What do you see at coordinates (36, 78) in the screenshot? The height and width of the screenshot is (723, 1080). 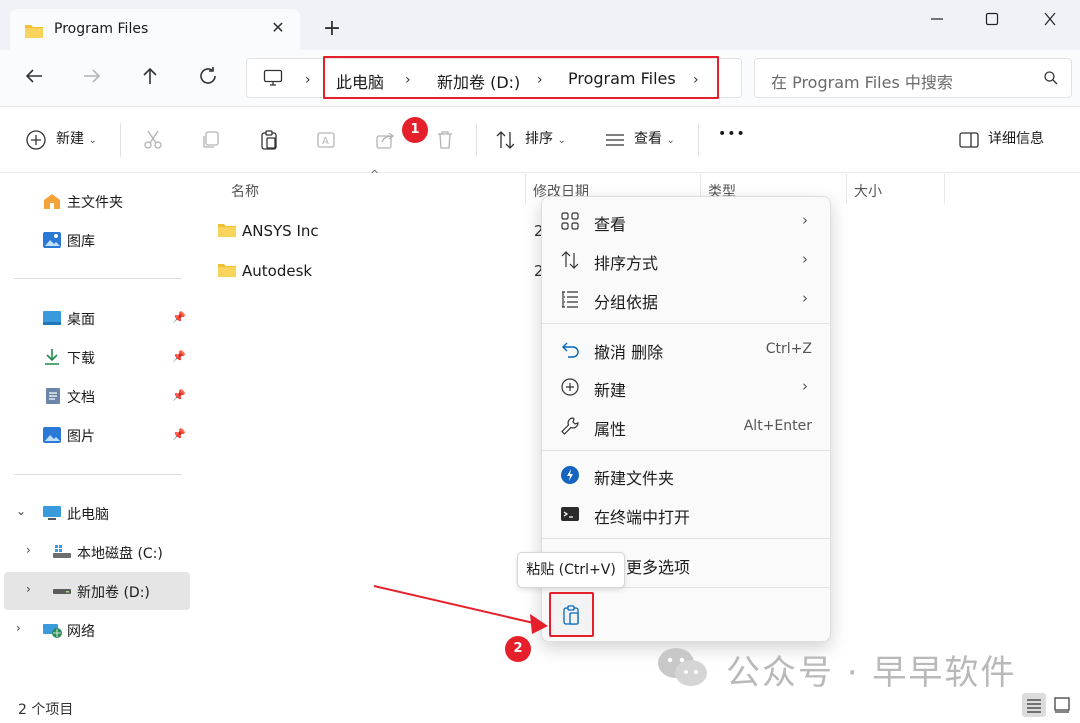 I see `back-button` at bounding box center [36, 78].